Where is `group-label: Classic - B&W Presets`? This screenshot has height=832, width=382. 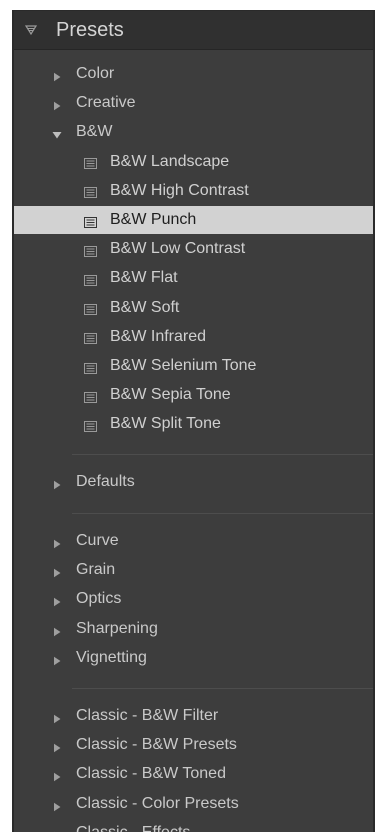 group-label: Classic - B&W Presets is located at coordinates (156, 745).